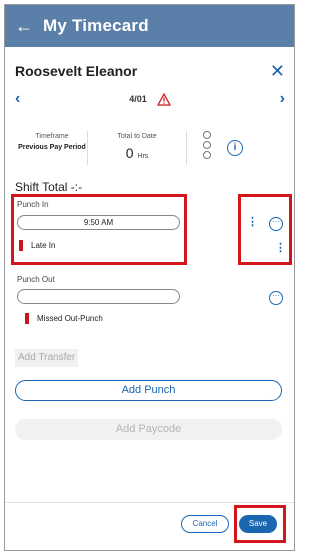 This screenshot has height=555, width=320. I want to click on page-dots, so click(207, 145).